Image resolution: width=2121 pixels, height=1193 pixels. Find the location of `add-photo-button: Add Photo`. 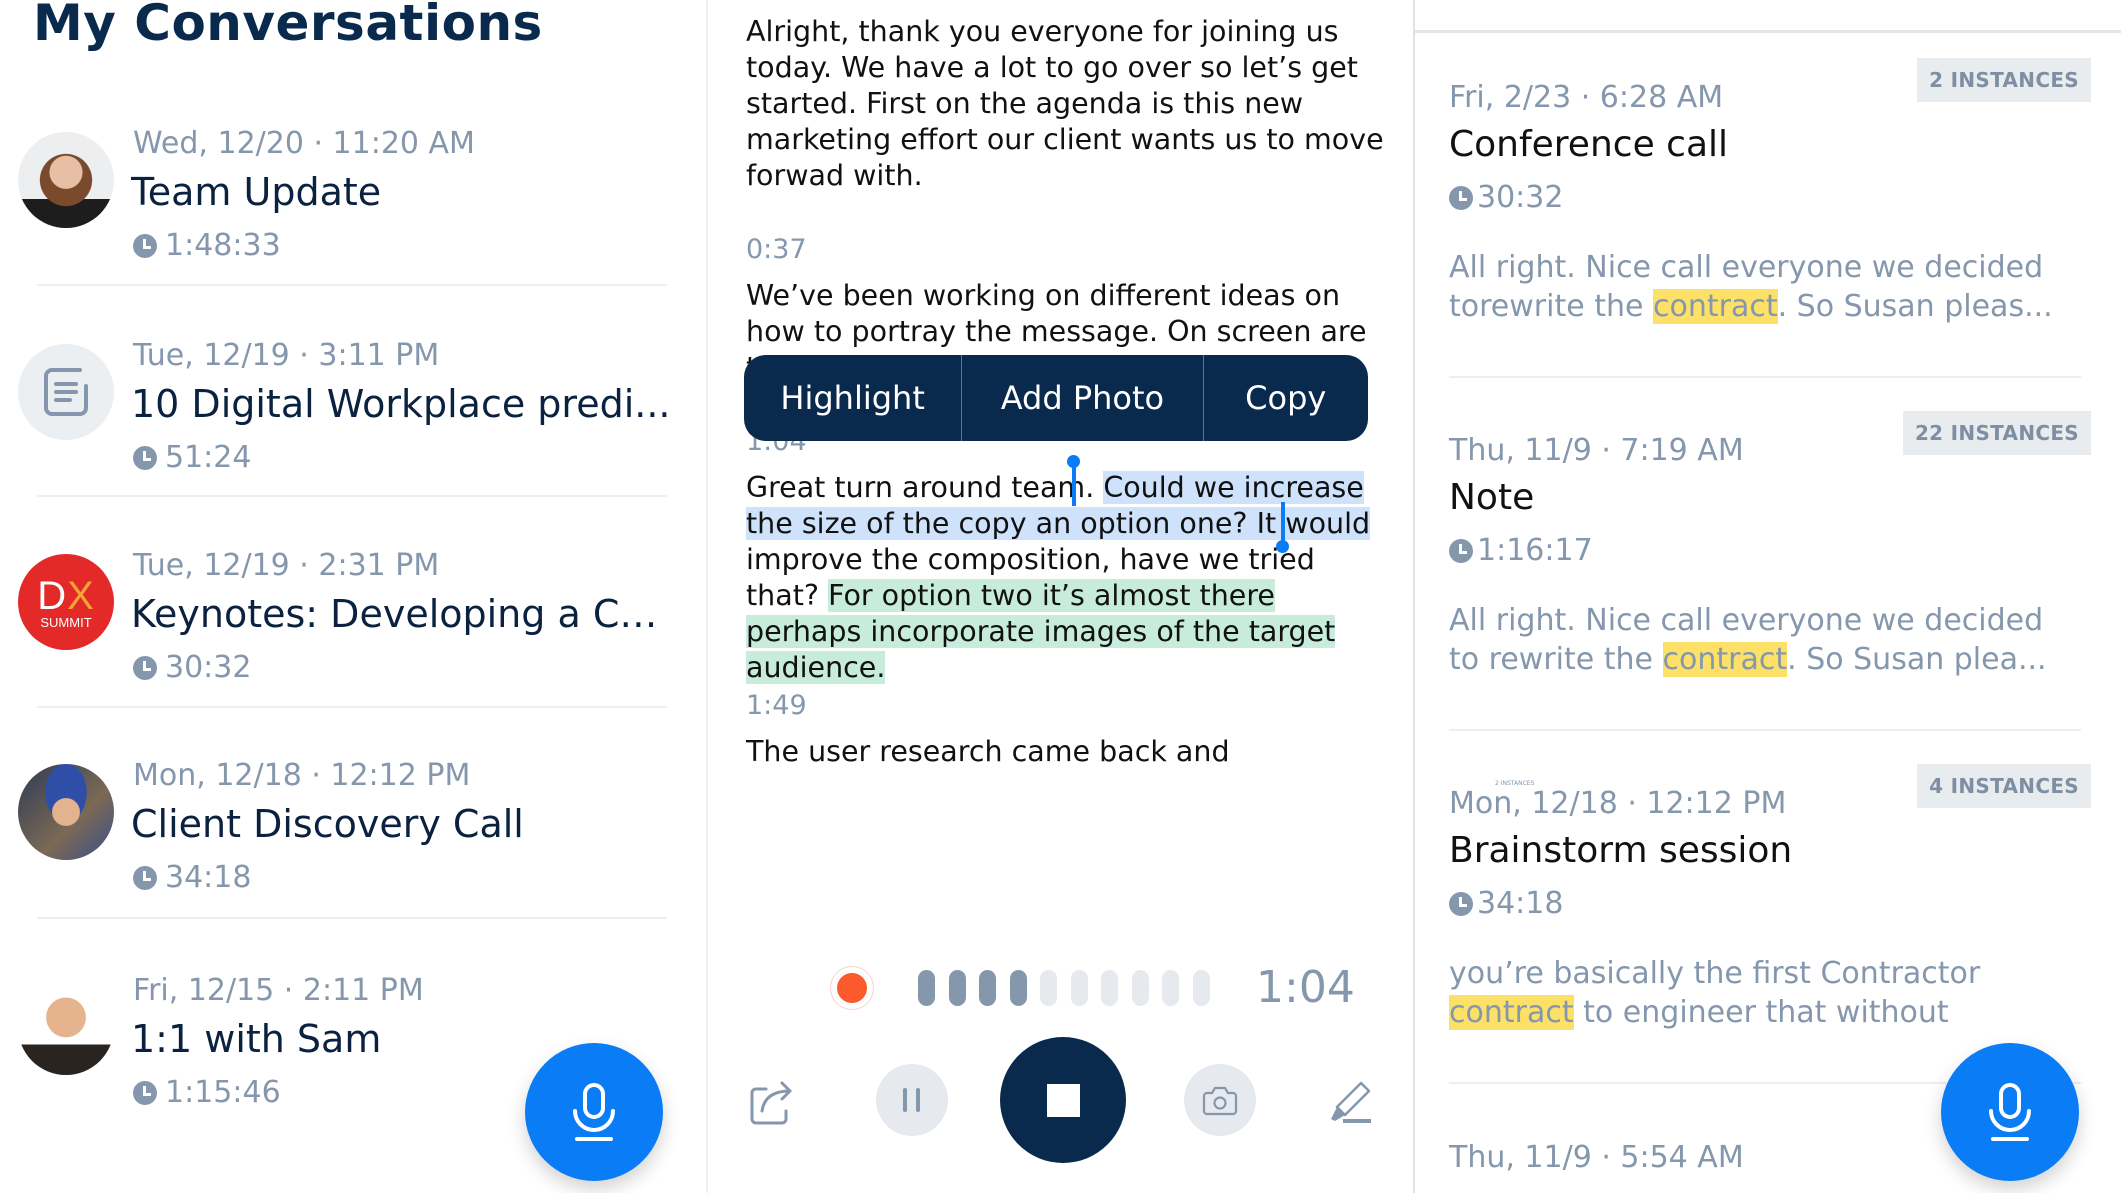

add-photo-button: Add Photo is located at coordinates (1083, 398).